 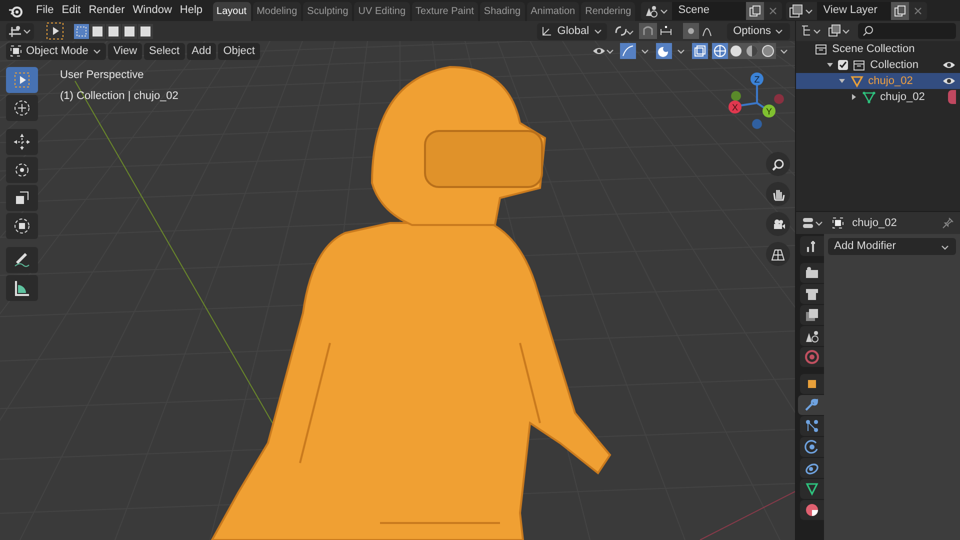 I want to click on workspace-tab: Sculpting, so click(x=327, y=11).